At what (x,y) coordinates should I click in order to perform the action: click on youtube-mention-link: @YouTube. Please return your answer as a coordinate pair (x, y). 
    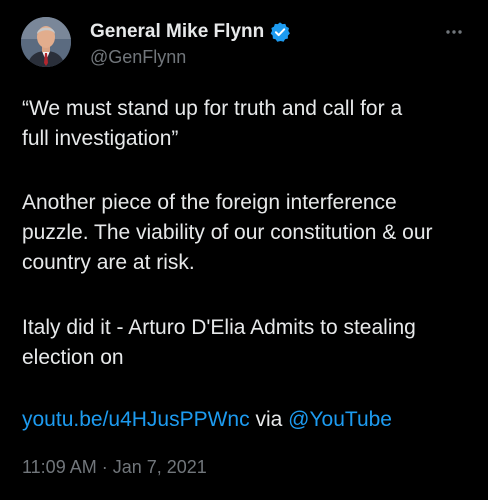
    Looking at the image, I should click on (340, 419).